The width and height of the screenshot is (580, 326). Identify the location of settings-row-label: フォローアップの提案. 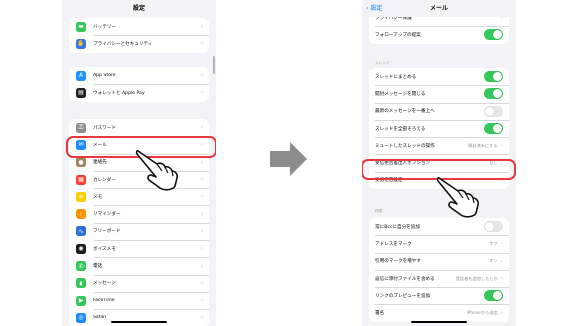
(398, 35).